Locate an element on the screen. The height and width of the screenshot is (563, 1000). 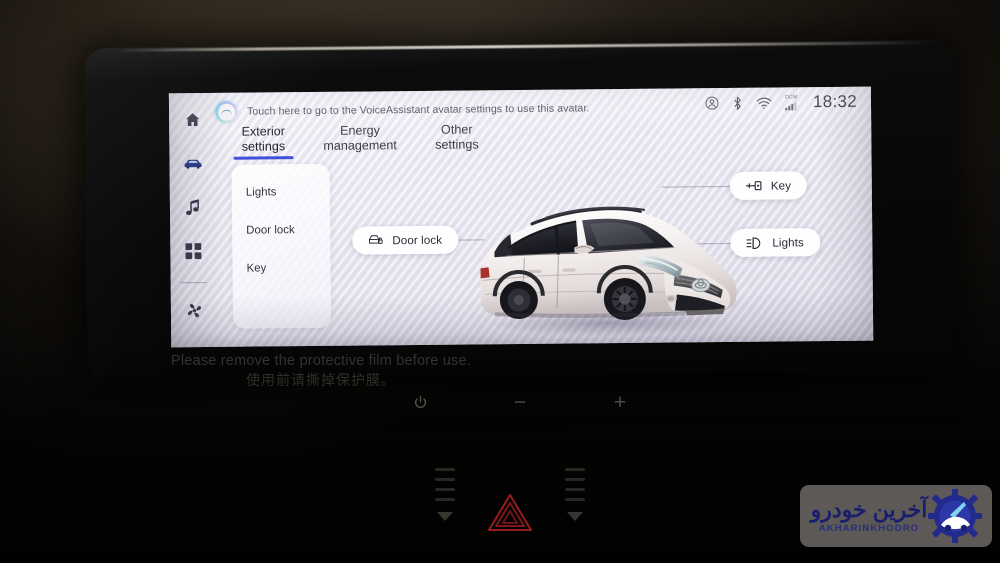
watermark-logo-icon is located at coordinates (955, 516).